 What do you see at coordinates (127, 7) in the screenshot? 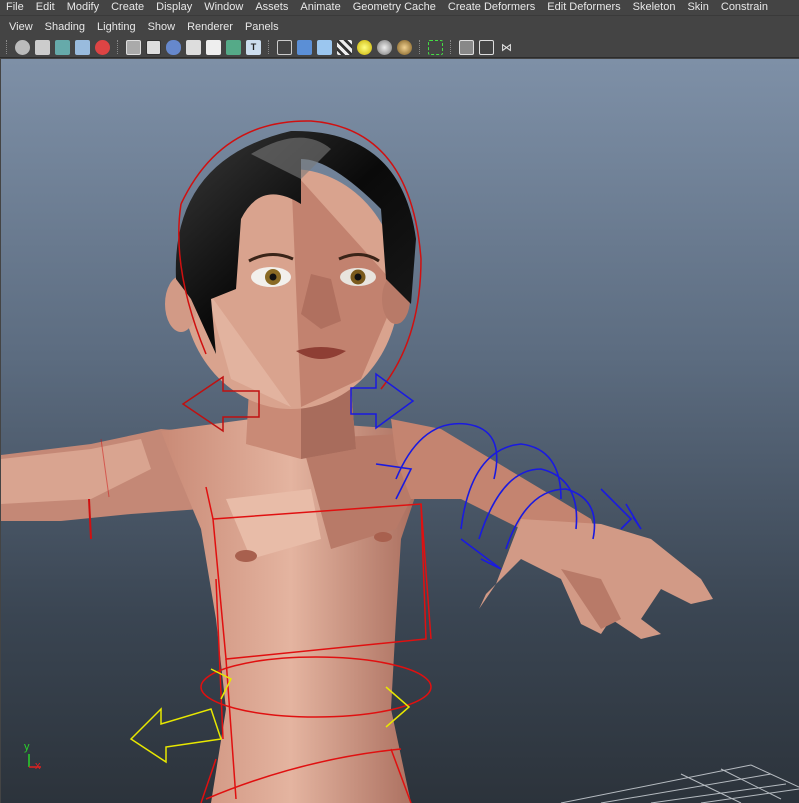
I see `menu-create: Create` at bounding box center [127, 7].